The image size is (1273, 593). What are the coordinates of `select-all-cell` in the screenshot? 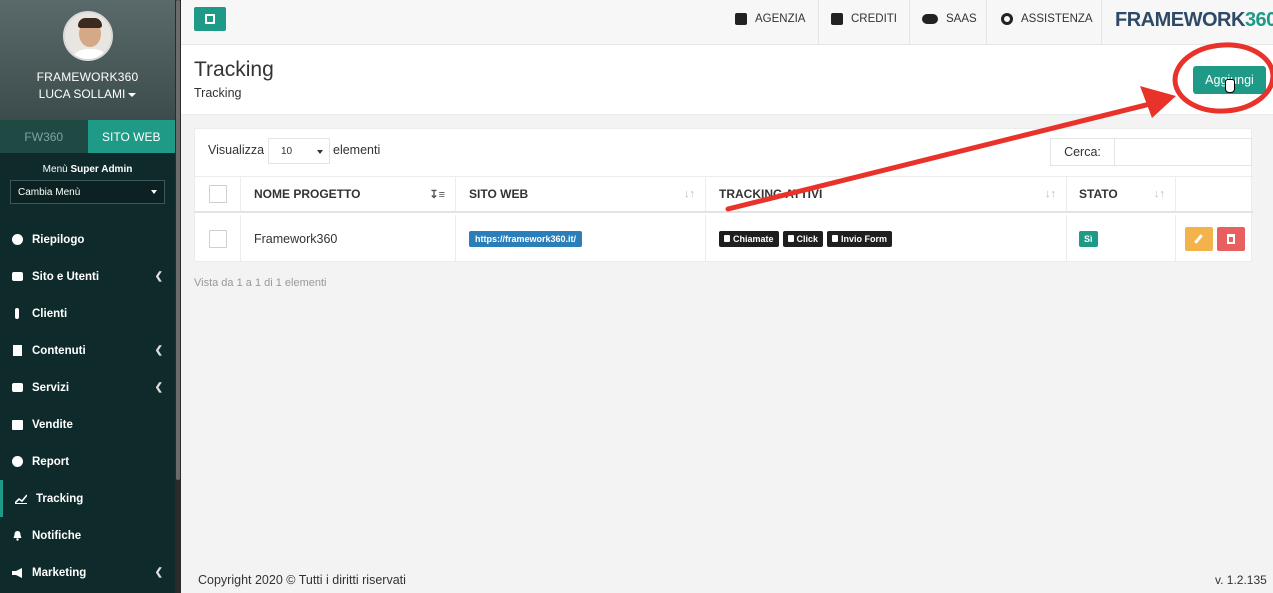 It's located at (218, 194).